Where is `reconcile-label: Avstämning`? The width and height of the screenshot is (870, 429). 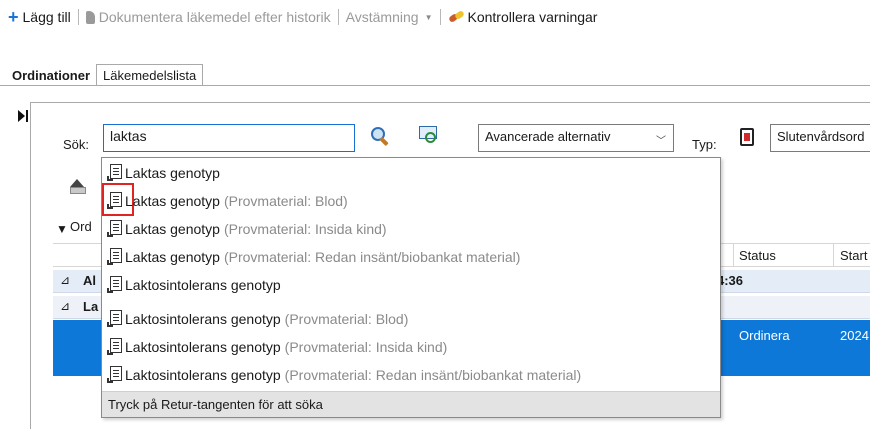
reconcile-label: Avstämning is located at coordinates (382, 17).